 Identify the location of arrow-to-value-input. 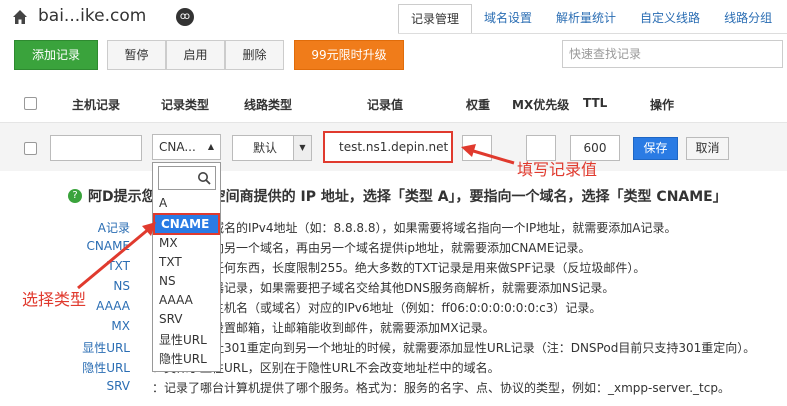
(488, 154).